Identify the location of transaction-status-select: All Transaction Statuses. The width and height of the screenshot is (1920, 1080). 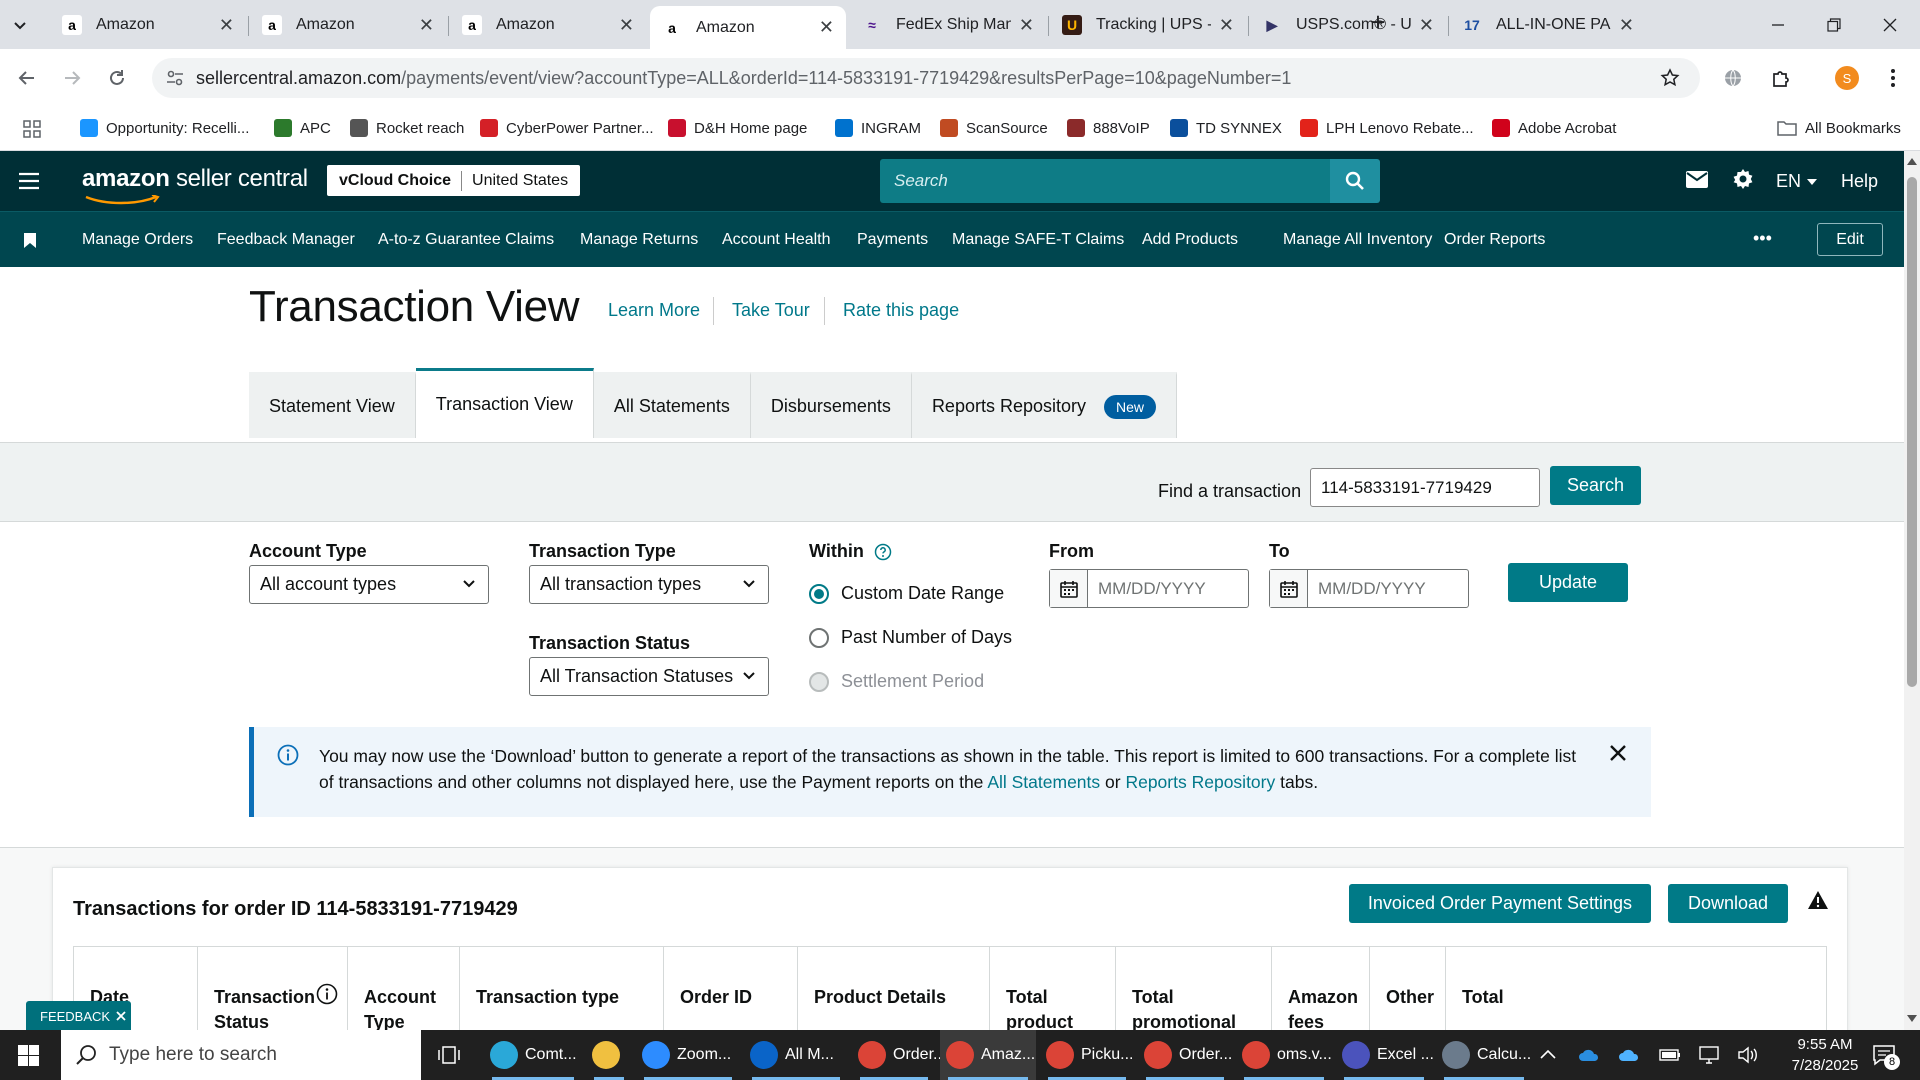
(649, 676).